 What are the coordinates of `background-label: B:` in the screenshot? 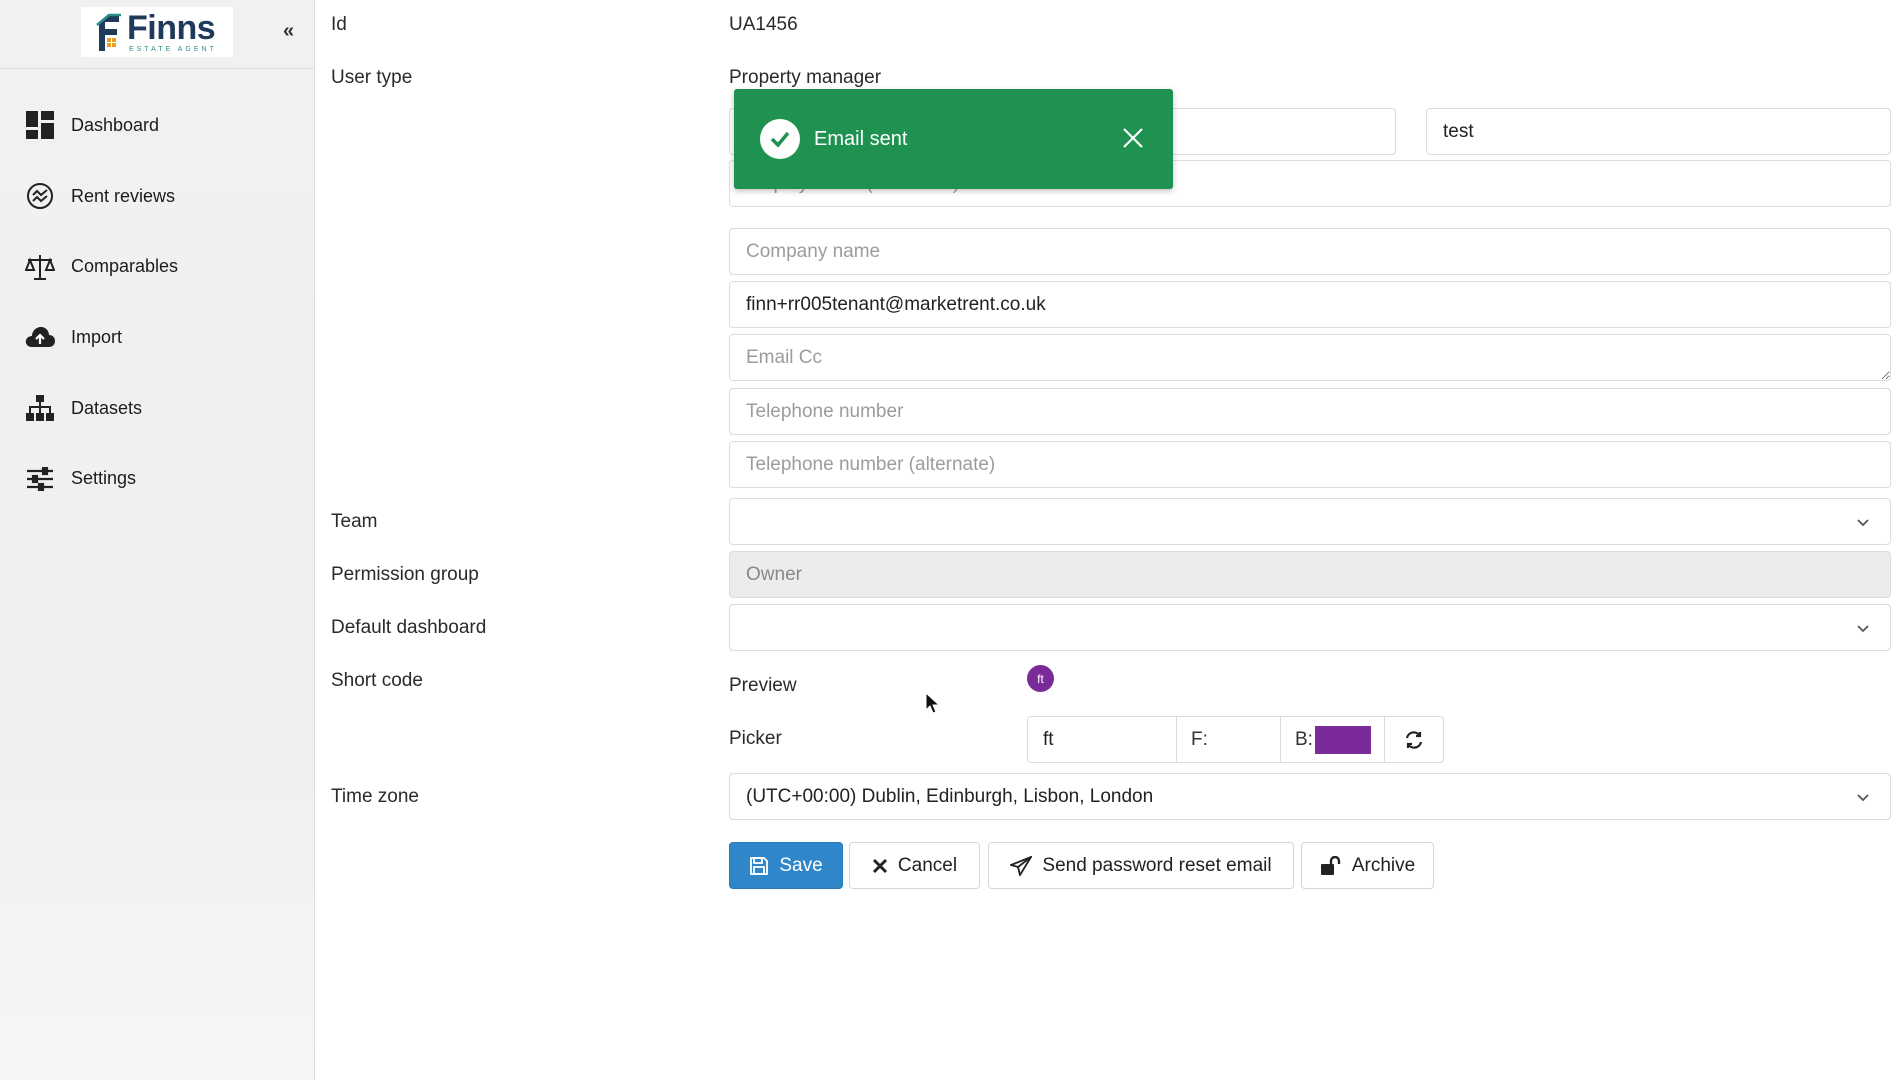 It's located at (1304, 739).